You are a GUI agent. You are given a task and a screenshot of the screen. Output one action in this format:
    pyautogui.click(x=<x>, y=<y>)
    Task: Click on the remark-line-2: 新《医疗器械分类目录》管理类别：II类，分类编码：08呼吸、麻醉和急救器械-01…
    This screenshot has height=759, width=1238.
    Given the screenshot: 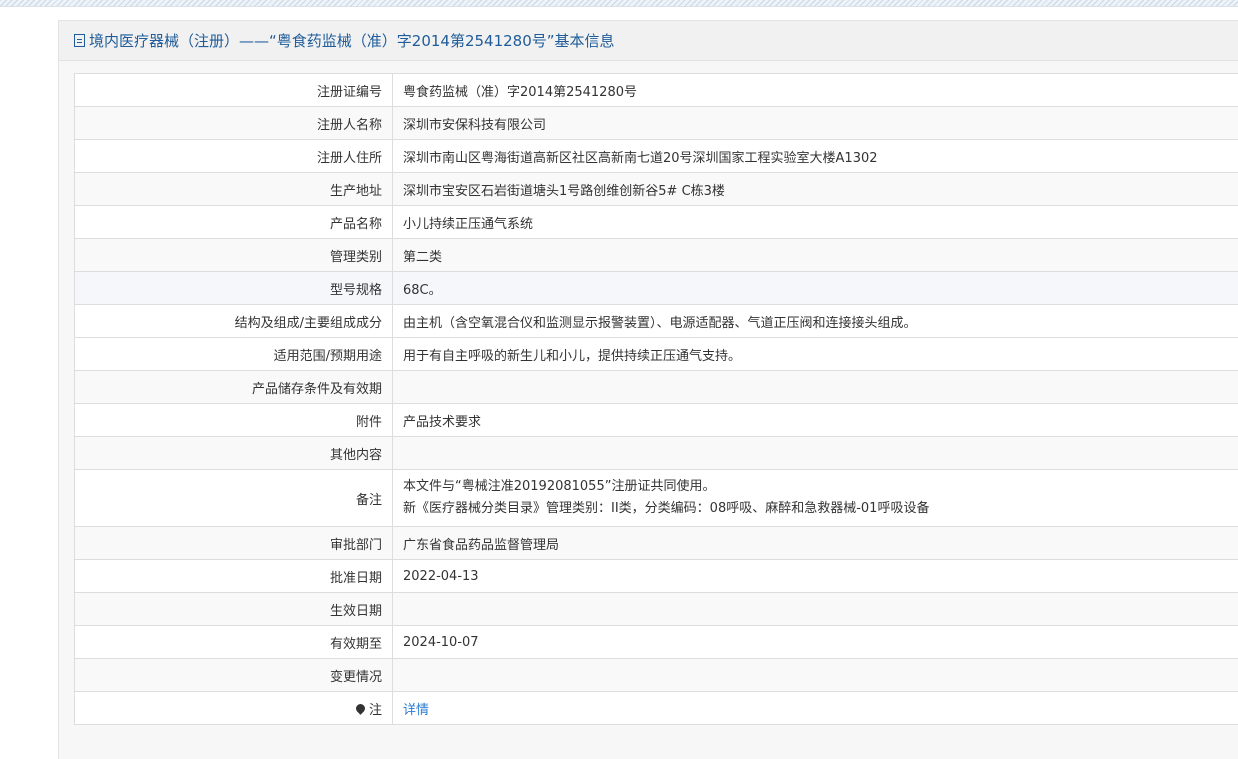 What is the action you would take?
    pyautogui.click(x=666, y=508)
    